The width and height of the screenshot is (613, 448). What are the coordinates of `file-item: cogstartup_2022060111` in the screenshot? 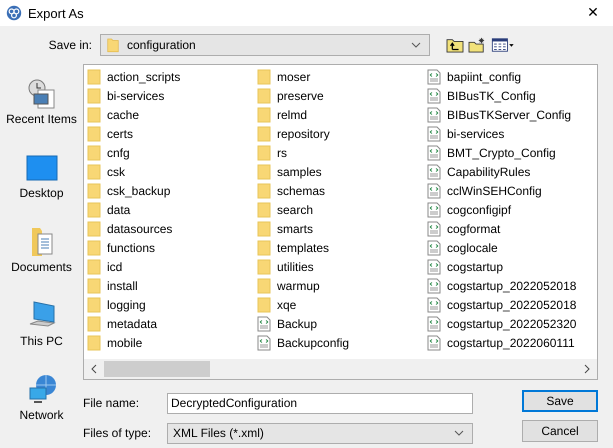 It's located at (512, 342).